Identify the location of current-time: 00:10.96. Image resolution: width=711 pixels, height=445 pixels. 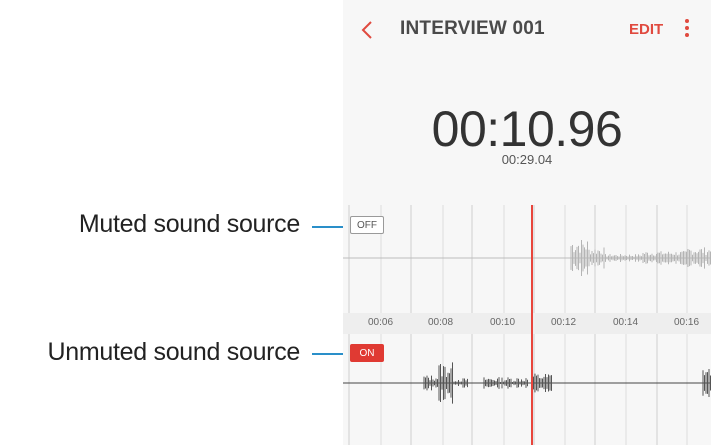
(527, 129).